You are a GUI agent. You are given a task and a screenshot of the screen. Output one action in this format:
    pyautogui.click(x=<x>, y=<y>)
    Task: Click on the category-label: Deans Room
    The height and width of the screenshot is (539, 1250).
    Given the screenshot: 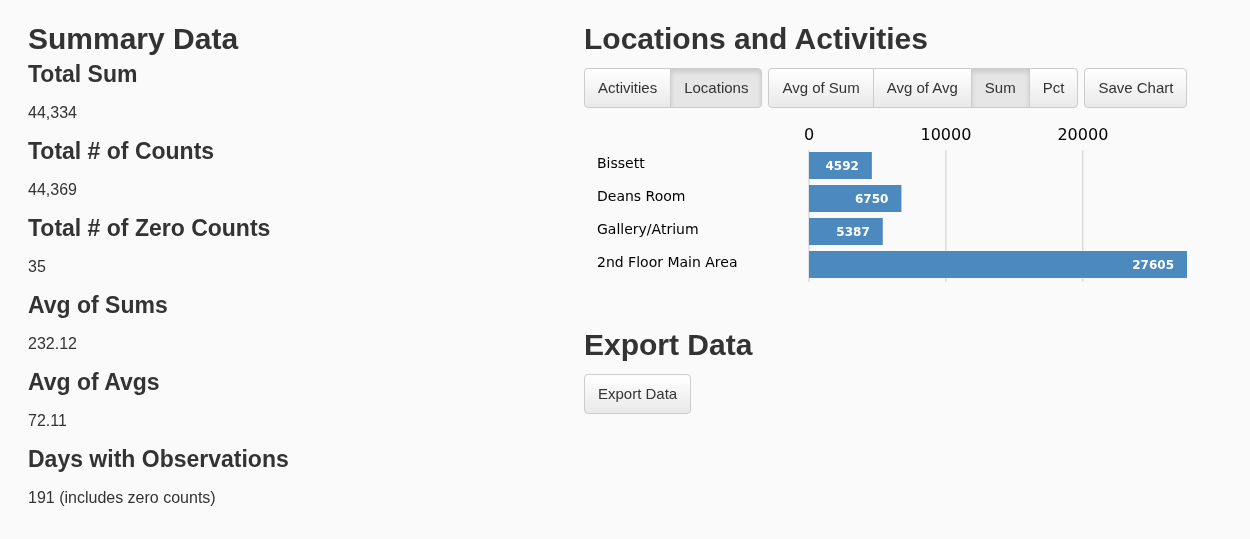 What is the action you would take?
    pyautogui.click(x=641, y=196)
    